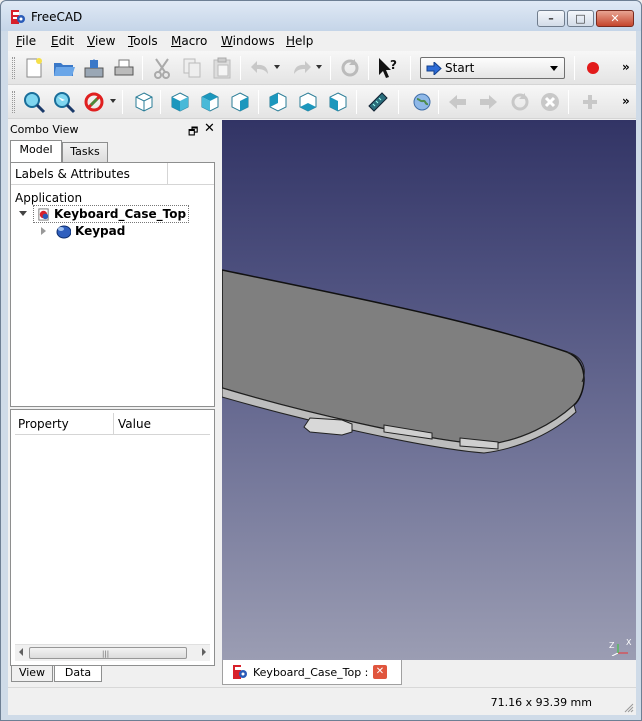 Image resolution: width=642 pixels, height=721 pixels. I want to click on float-panel-icon: 🗗, so click(193, 132).